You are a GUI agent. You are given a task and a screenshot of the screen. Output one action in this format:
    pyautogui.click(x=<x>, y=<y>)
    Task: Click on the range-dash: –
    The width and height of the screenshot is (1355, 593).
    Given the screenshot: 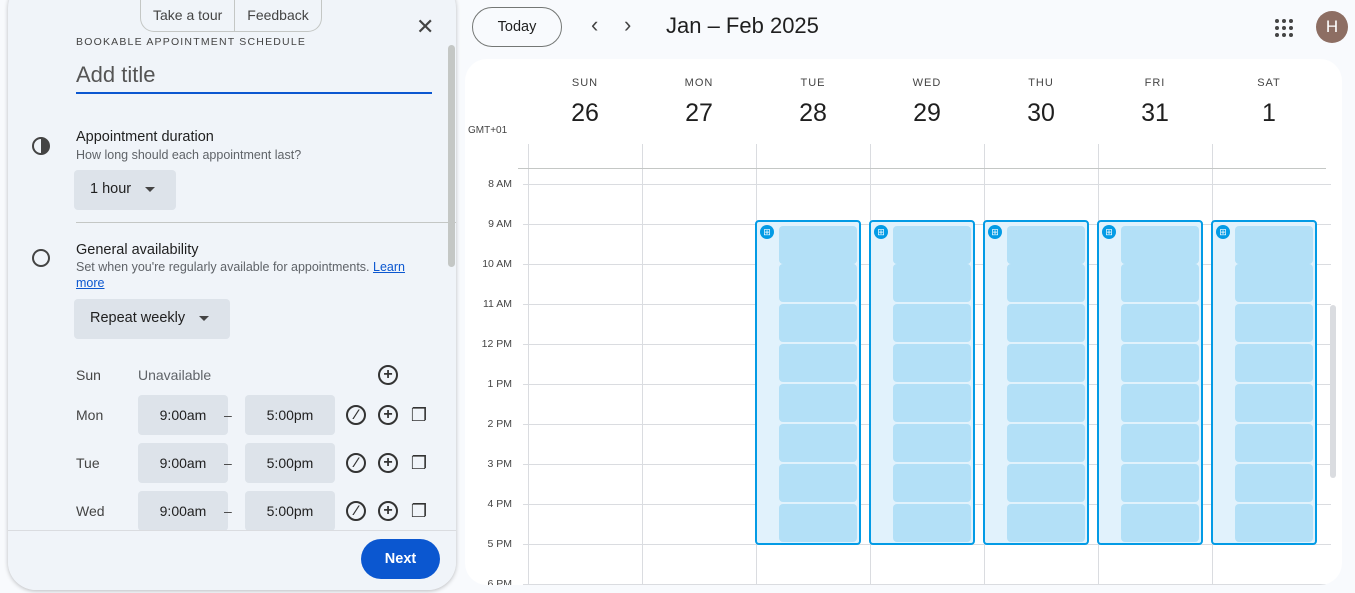 What is the action you would take?
    pyautogui.click(x=228, y=463)
    